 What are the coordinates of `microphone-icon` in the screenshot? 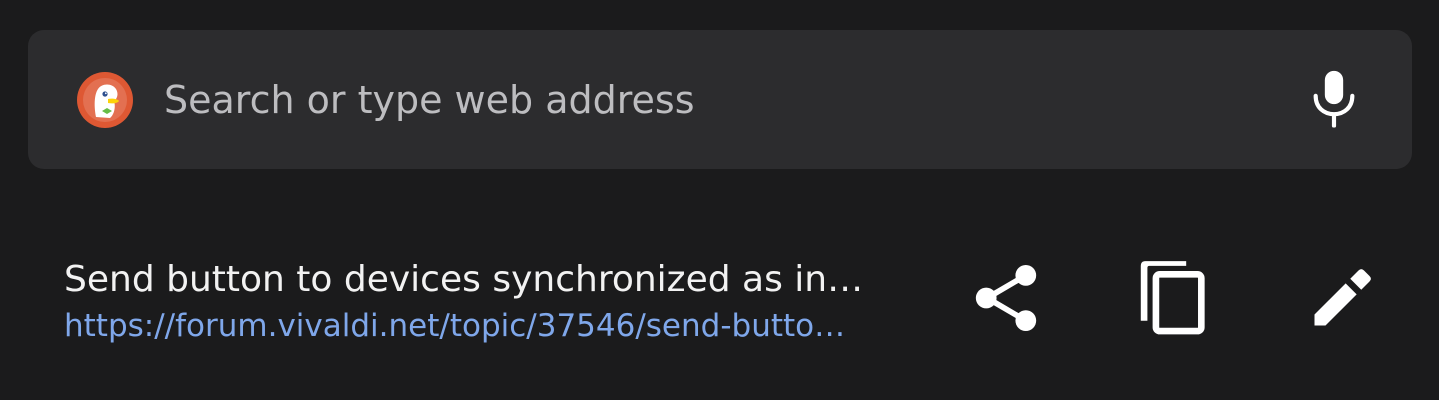 It's located at (1334, 100).